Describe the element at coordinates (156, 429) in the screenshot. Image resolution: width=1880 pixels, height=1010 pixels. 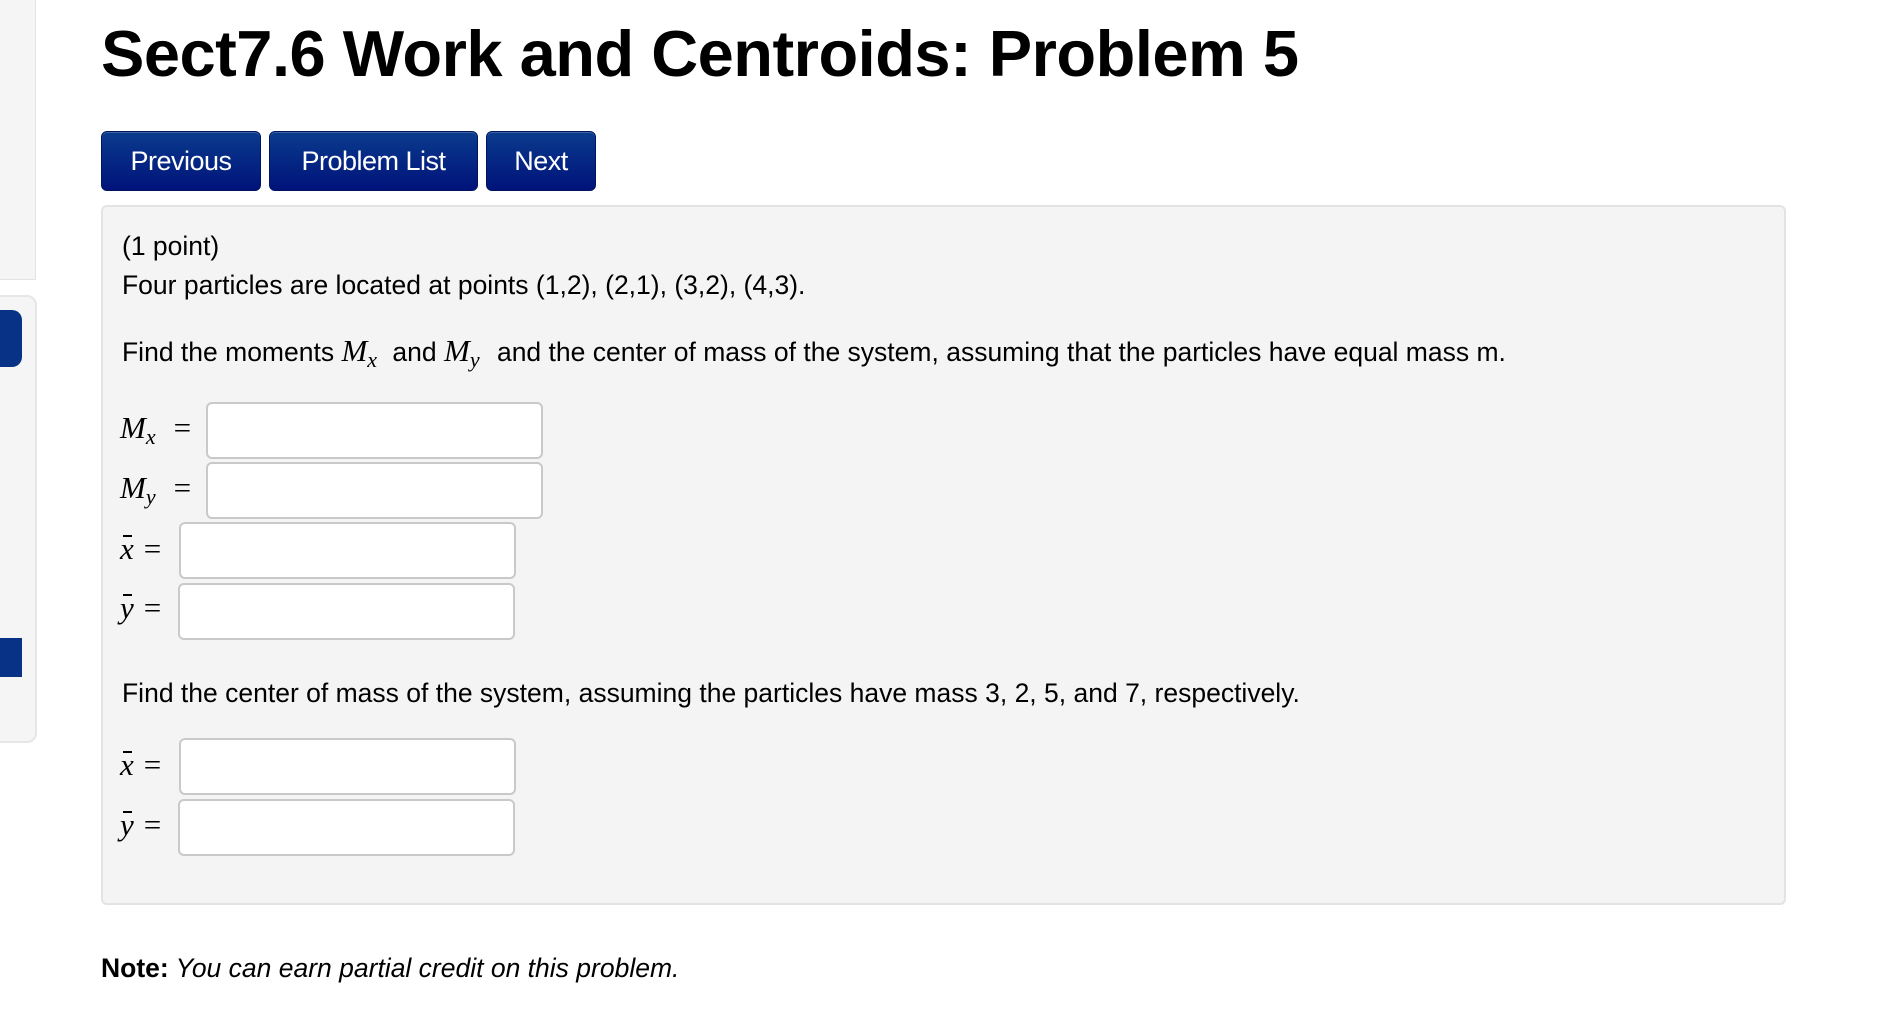
I see `mx-label: Mx =` at that location.